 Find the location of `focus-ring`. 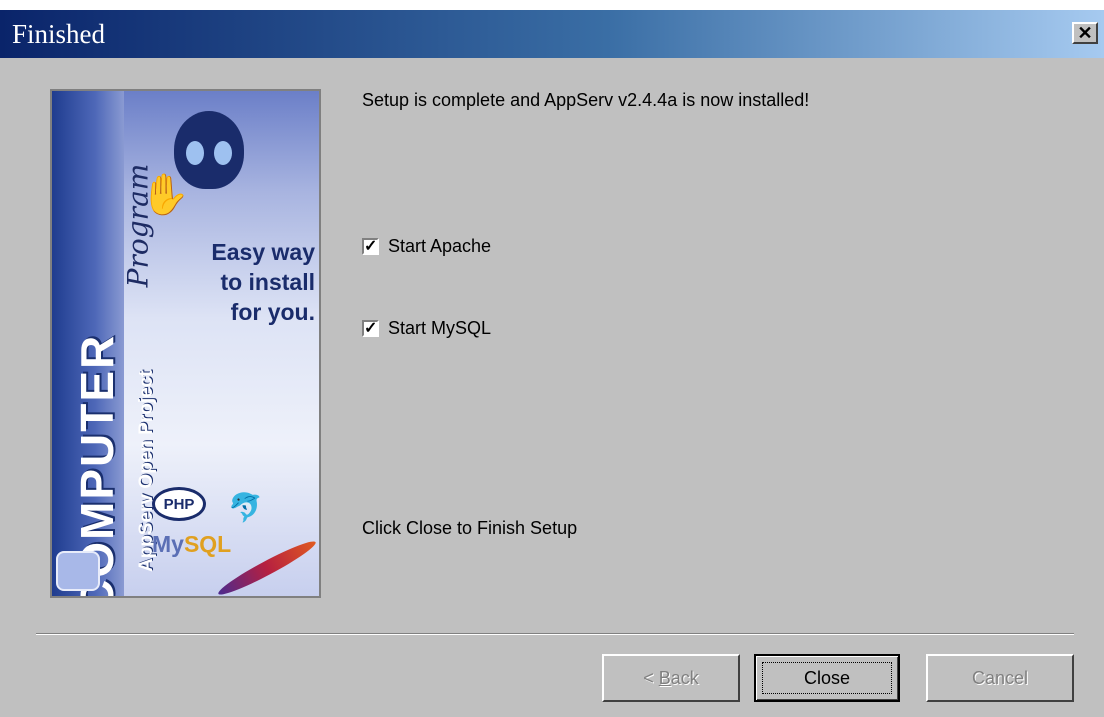

focus-ring is located at coordinates (827, 678).